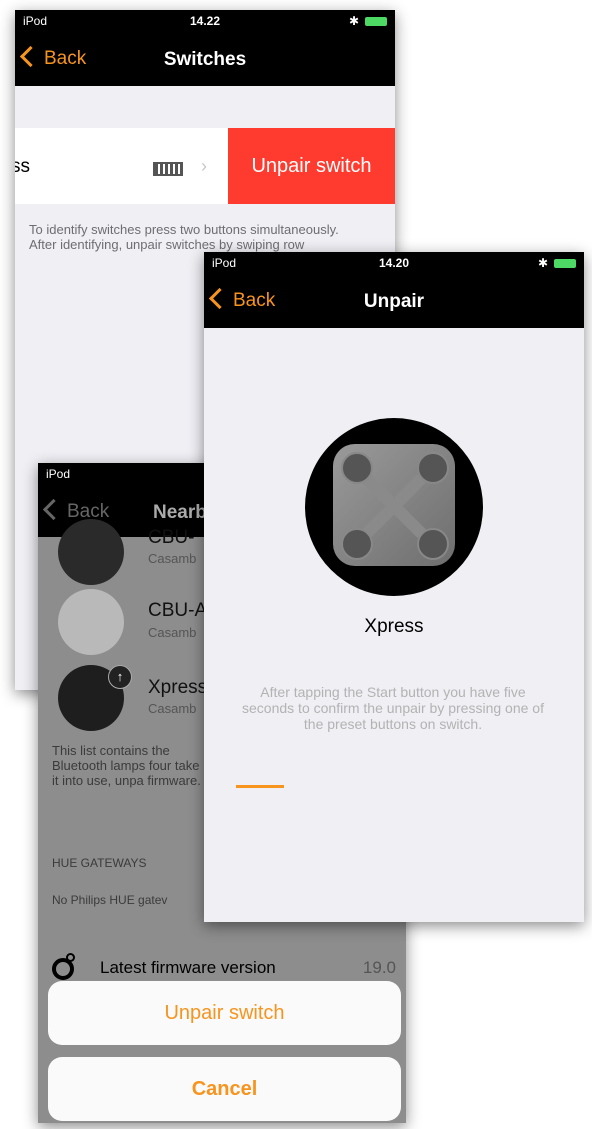 The image size is (592, 1129). I want to click on switch-avatar, so click(394, 507).